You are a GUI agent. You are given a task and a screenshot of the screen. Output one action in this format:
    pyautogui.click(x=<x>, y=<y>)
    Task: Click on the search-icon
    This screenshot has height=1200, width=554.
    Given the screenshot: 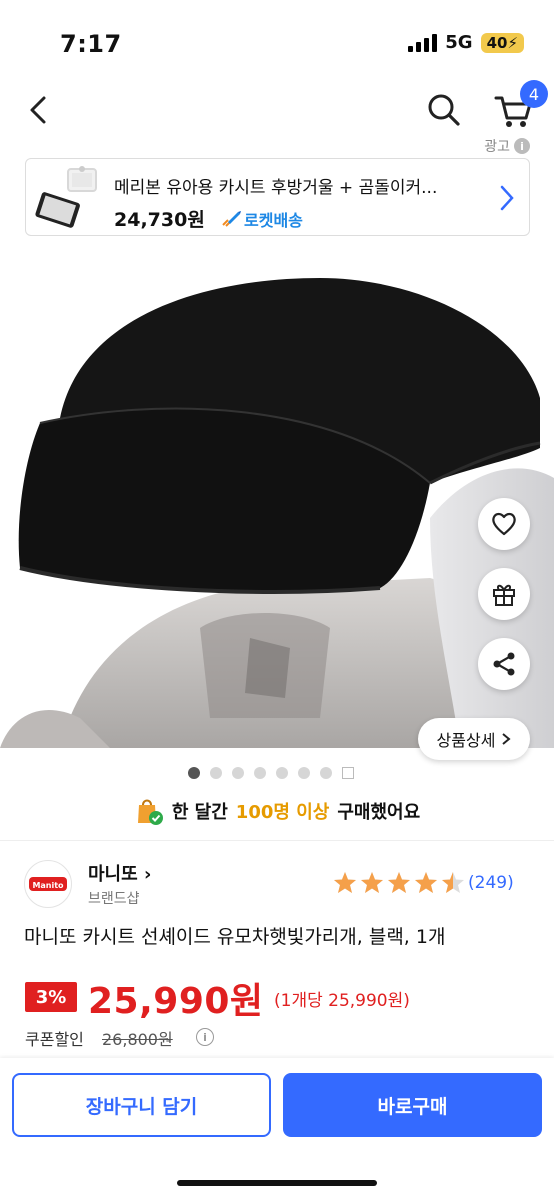 What is the action you would take?
    pyautogui.click(x=444, y=110)
    